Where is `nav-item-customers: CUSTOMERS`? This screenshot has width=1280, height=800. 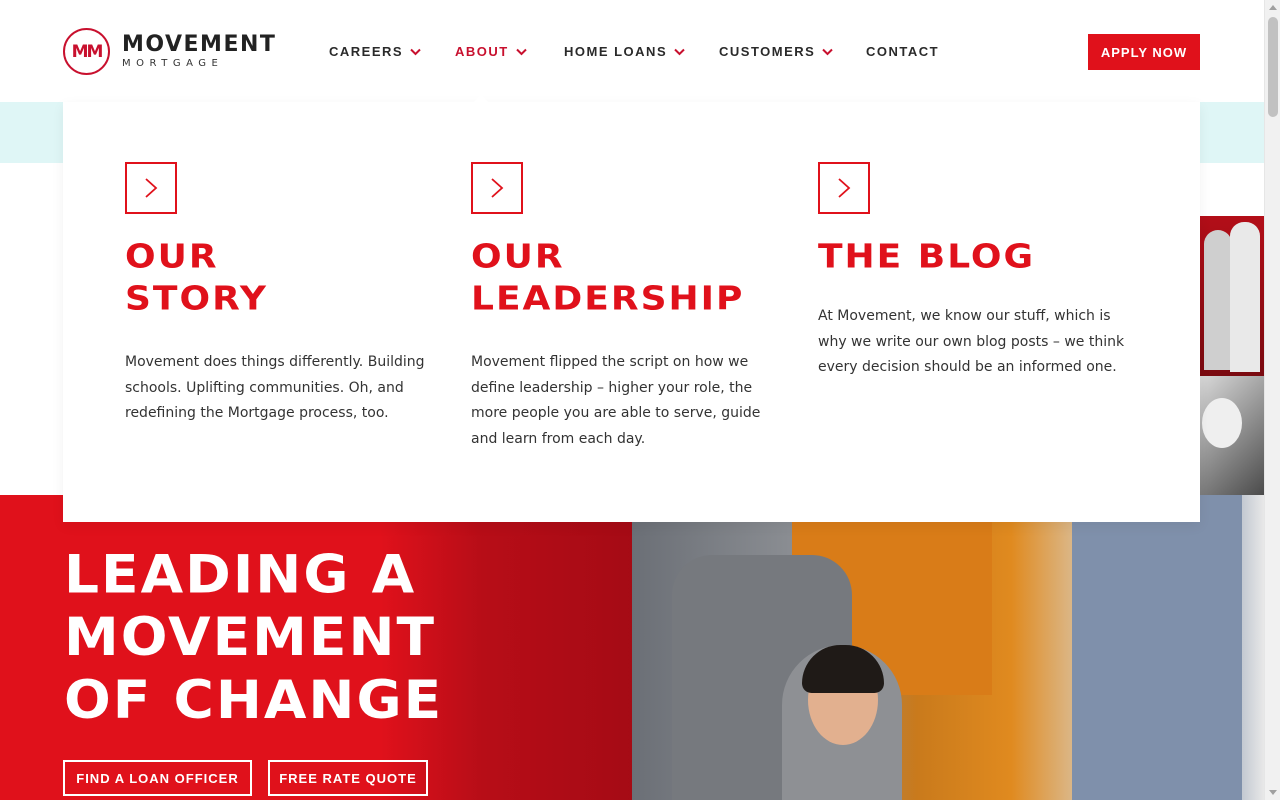
nav-item-customers: CUSTOMERS is located at coordinates (792, 51).